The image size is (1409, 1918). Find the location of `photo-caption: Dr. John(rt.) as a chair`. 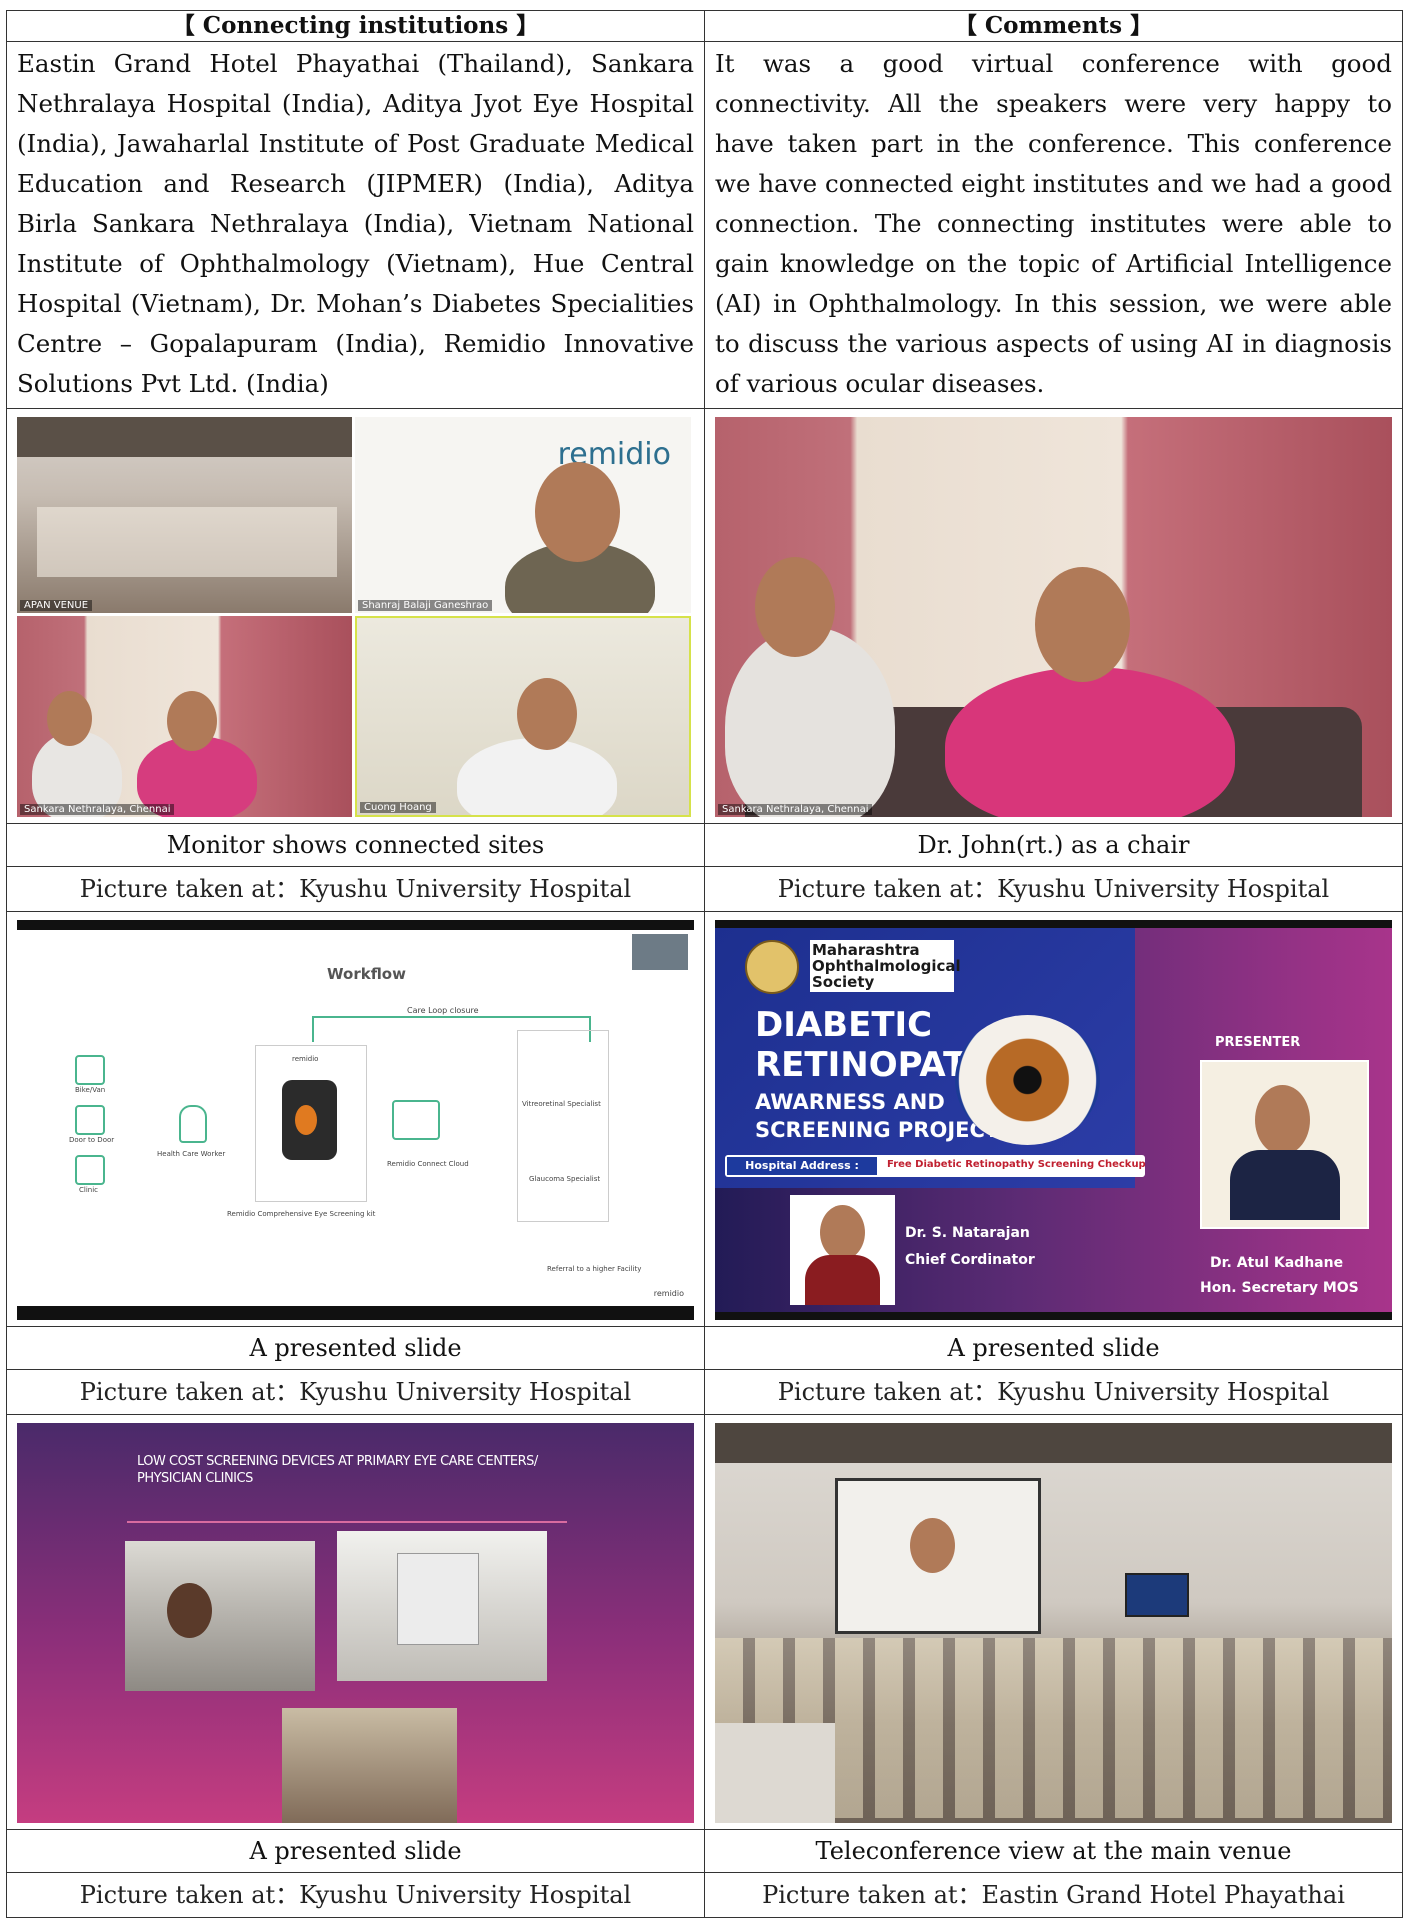

photo-caption: Dr. John(rt.) as a chair is located at coordinates (1053, 845).